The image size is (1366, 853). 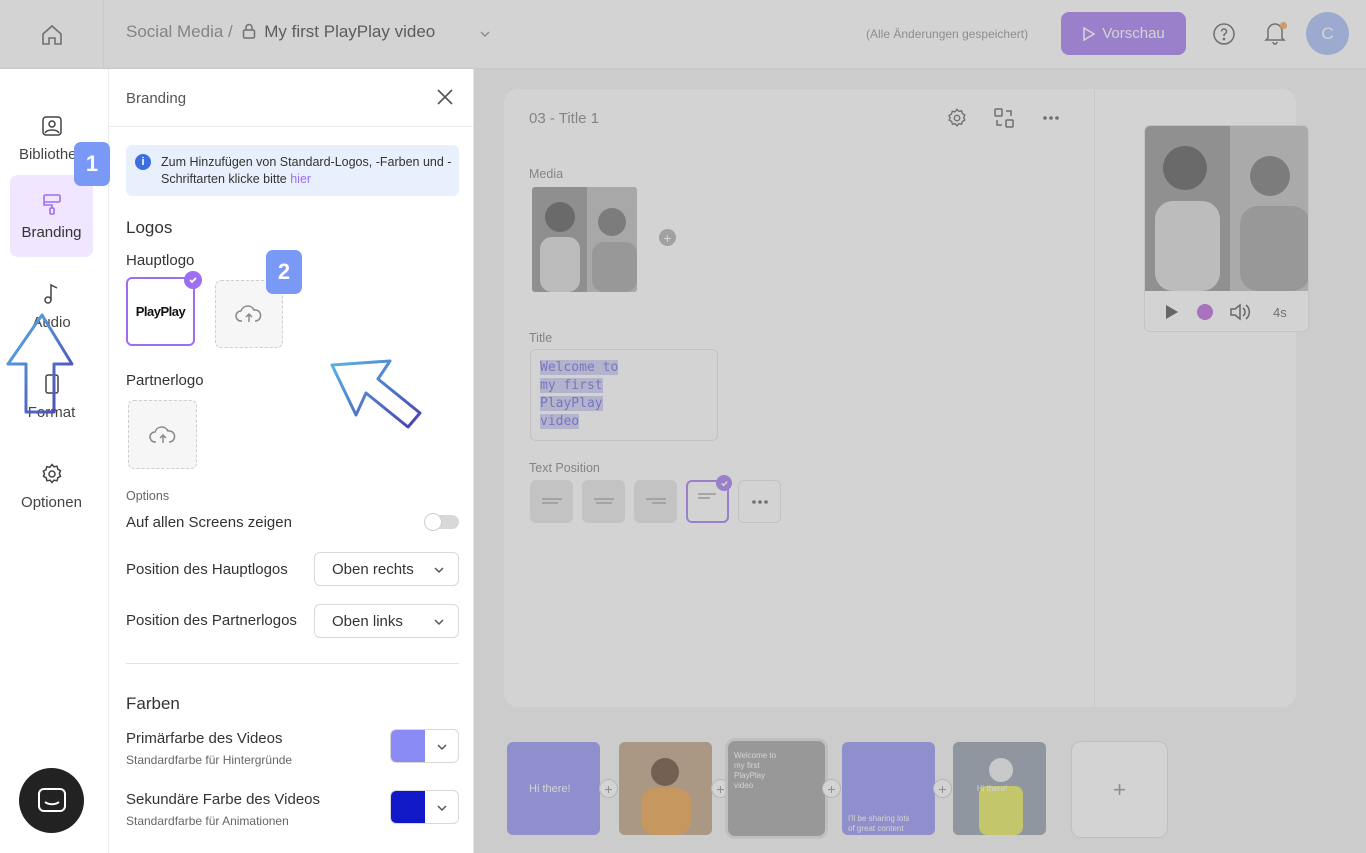 What do you see at coordinates (209, 522) in the screenshot?
I see `show-all-screens-label: Auf allen Screens zeigen` at bounding box center [209, 522].